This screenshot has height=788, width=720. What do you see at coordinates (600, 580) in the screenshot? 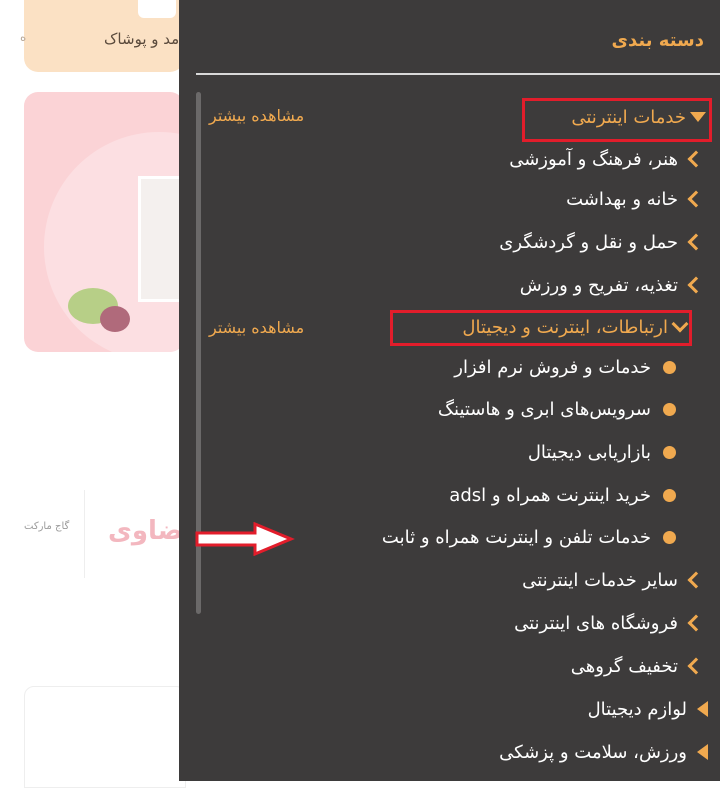
I see `item-label: سایر خدمات اینترنتی` at bounding box center [600, 580].